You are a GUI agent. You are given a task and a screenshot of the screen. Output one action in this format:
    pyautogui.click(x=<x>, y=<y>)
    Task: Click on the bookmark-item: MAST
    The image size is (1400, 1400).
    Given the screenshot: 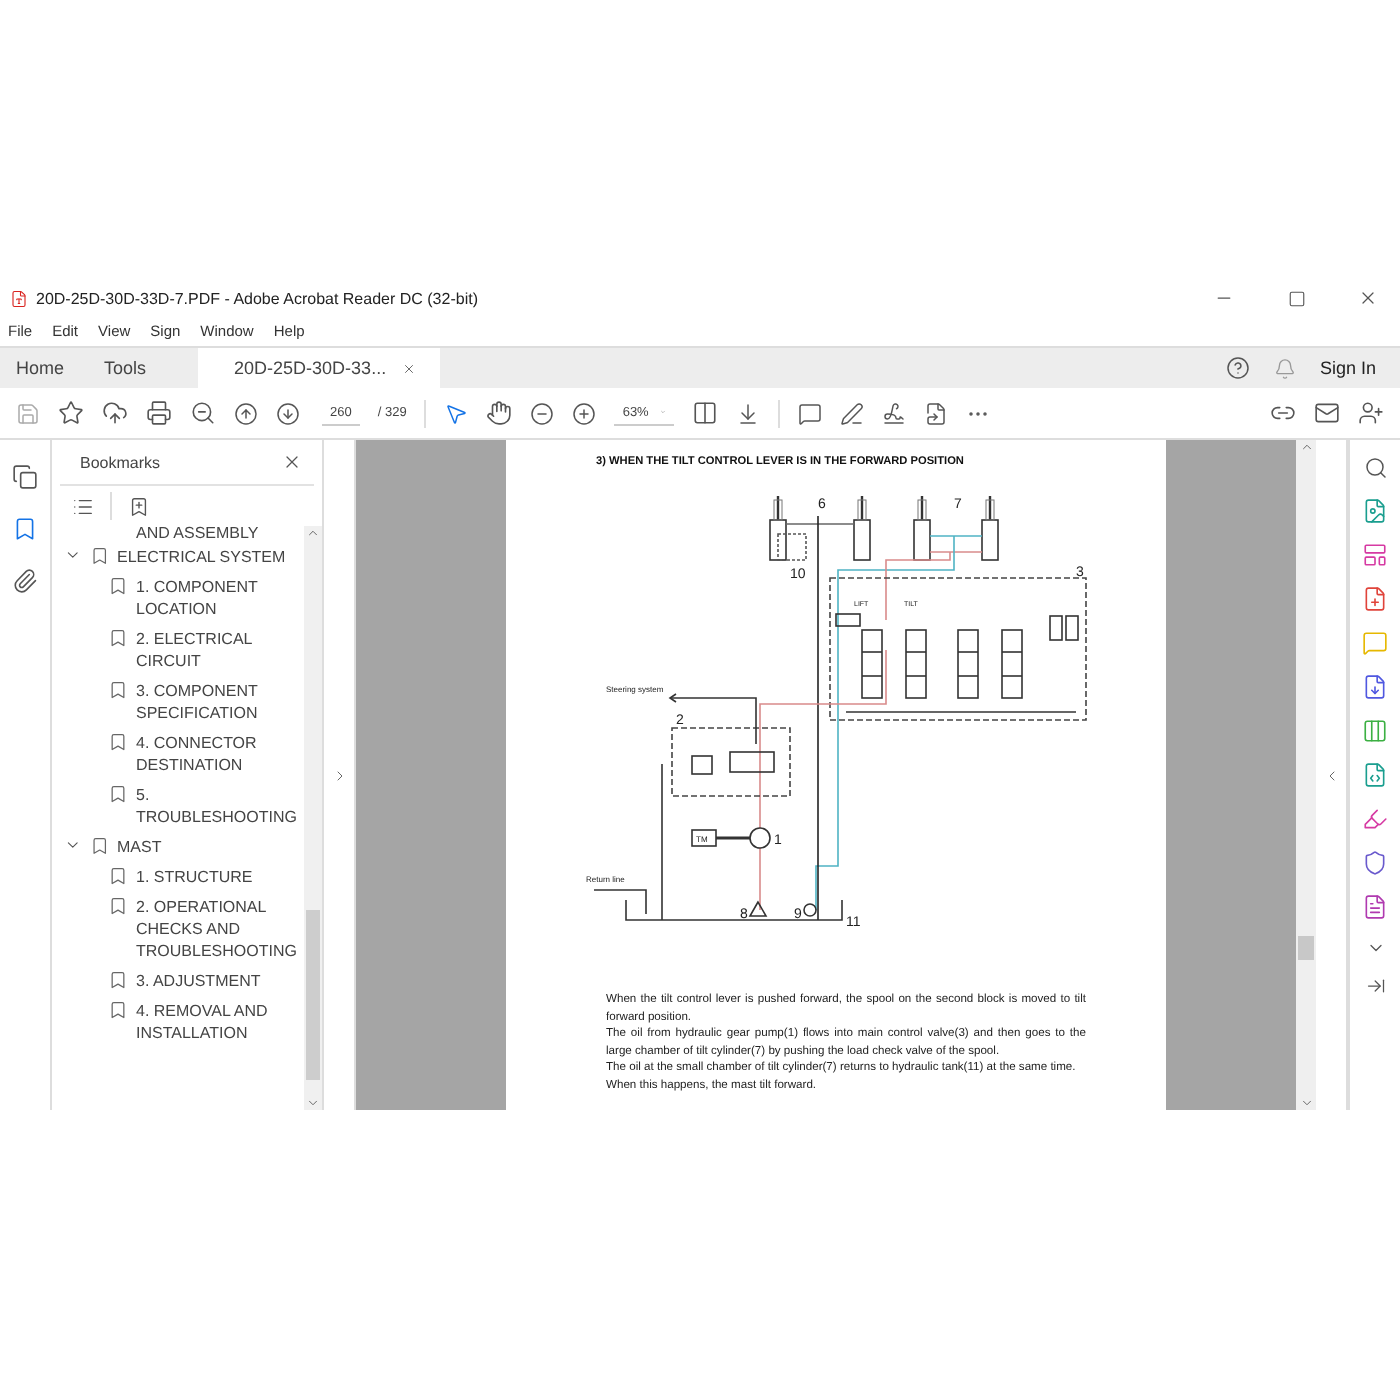 What is the action you would take?
    pyautogui.click(x=210, y=847)
    